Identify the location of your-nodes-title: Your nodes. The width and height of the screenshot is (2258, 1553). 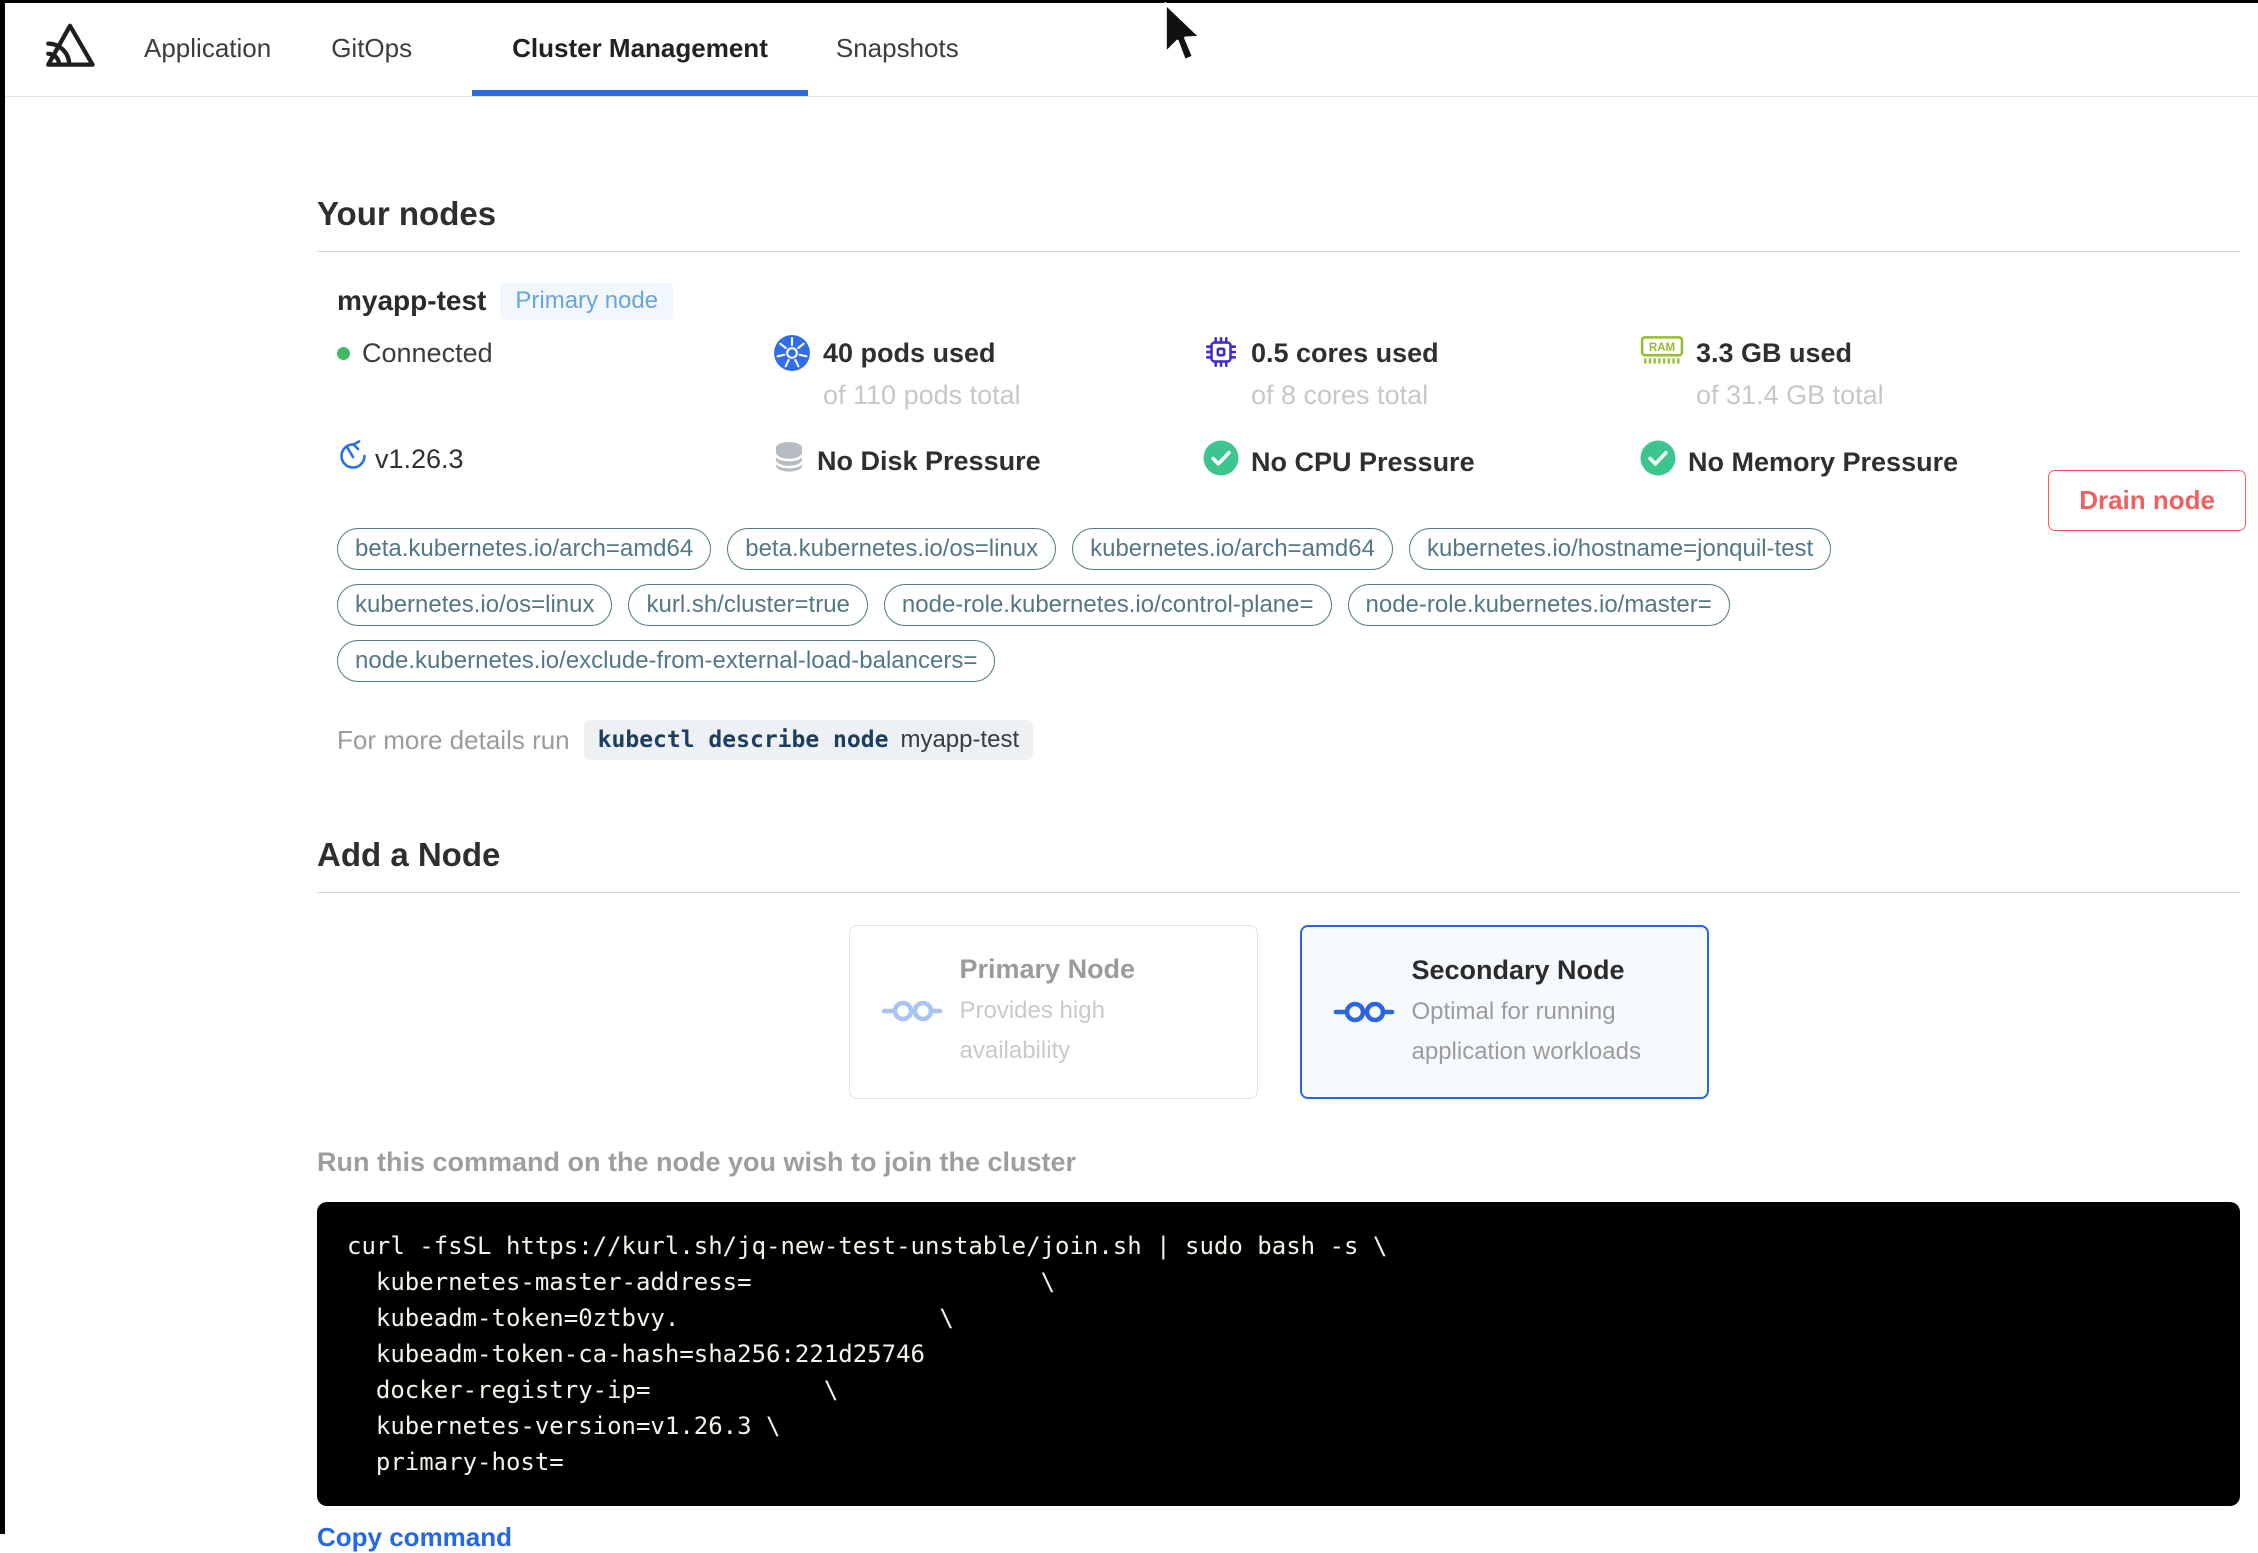
(407, 213).